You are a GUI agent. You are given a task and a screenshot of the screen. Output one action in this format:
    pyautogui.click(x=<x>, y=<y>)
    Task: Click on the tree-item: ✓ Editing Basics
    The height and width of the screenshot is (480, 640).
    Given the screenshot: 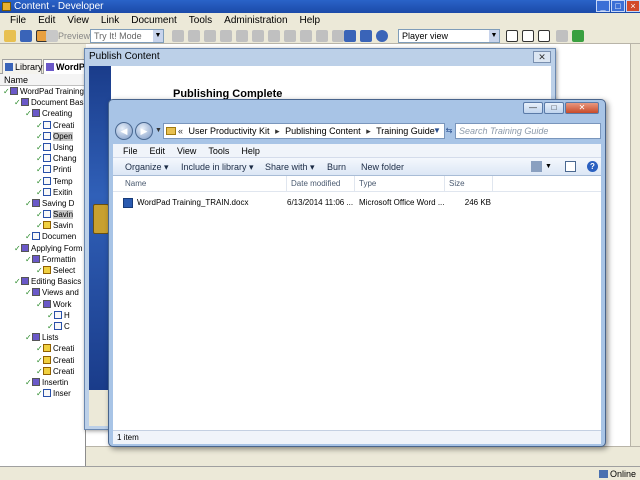 What is the action you would take?
    pyautogui.click(x=42, y=281)
    